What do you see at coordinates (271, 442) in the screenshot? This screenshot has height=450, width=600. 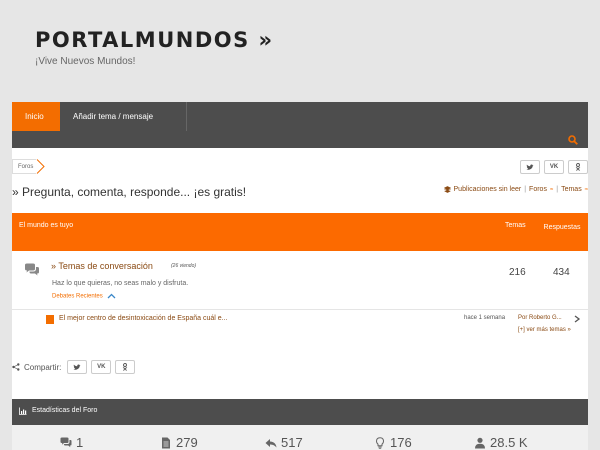 I see `reply-icon` at bounding box center [271, 442].